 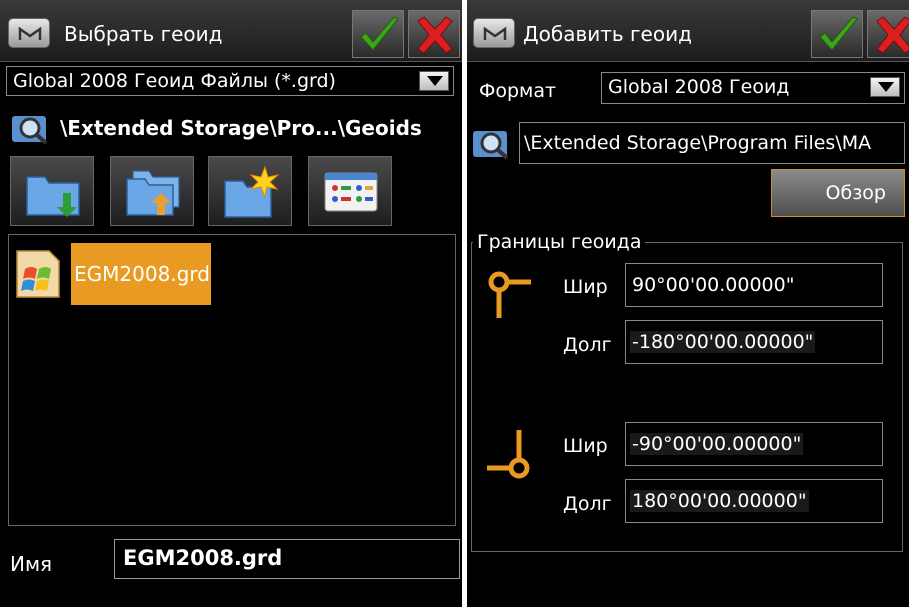 I want to click on file-type-combo: Global 2008 Геоид Файлы (*.grd), so click(x=230, y=81).